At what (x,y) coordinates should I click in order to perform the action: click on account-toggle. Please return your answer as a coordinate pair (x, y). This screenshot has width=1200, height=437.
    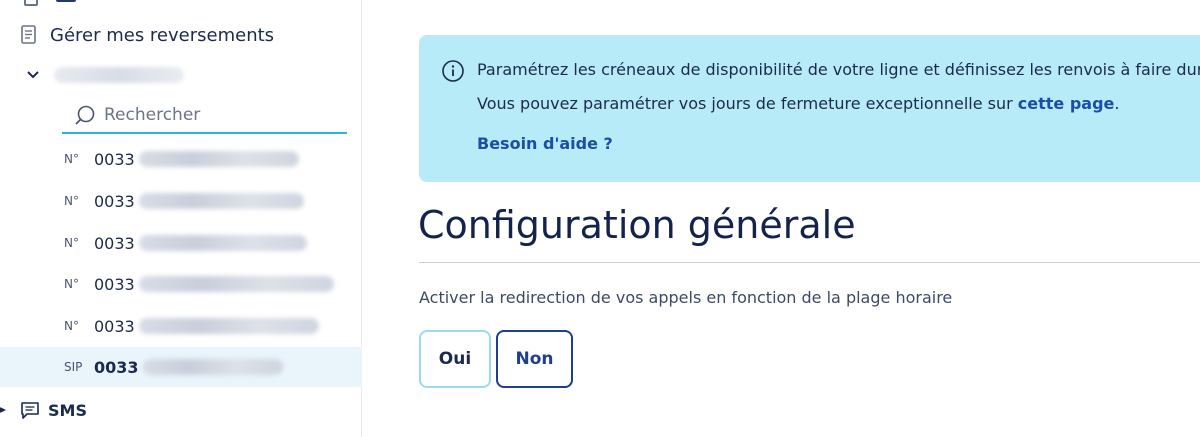
    Looking at the image, I should click on (105, 75).